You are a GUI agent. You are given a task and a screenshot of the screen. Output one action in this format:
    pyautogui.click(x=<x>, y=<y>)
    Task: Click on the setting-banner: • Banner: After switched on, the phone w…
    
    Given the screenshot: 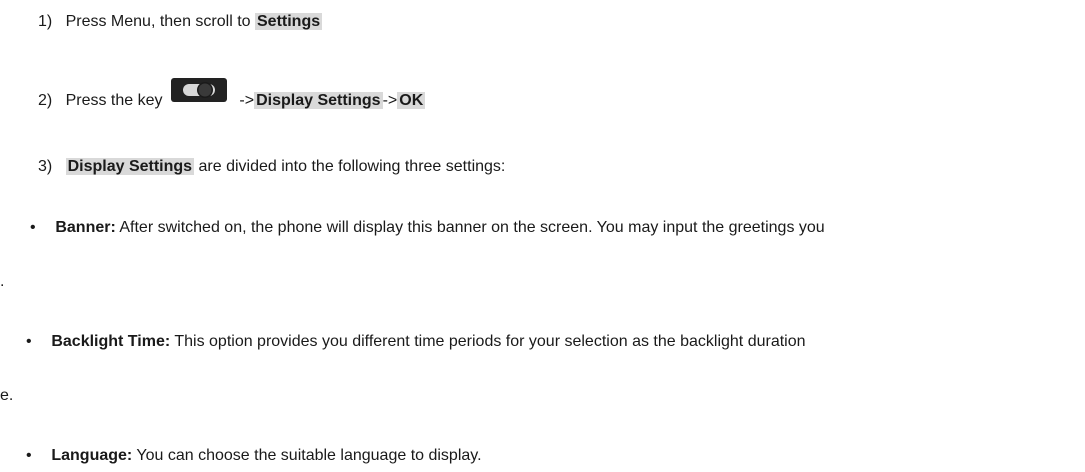 What is the action you would take?
    pyautogui.click(x=427, y=228)
    